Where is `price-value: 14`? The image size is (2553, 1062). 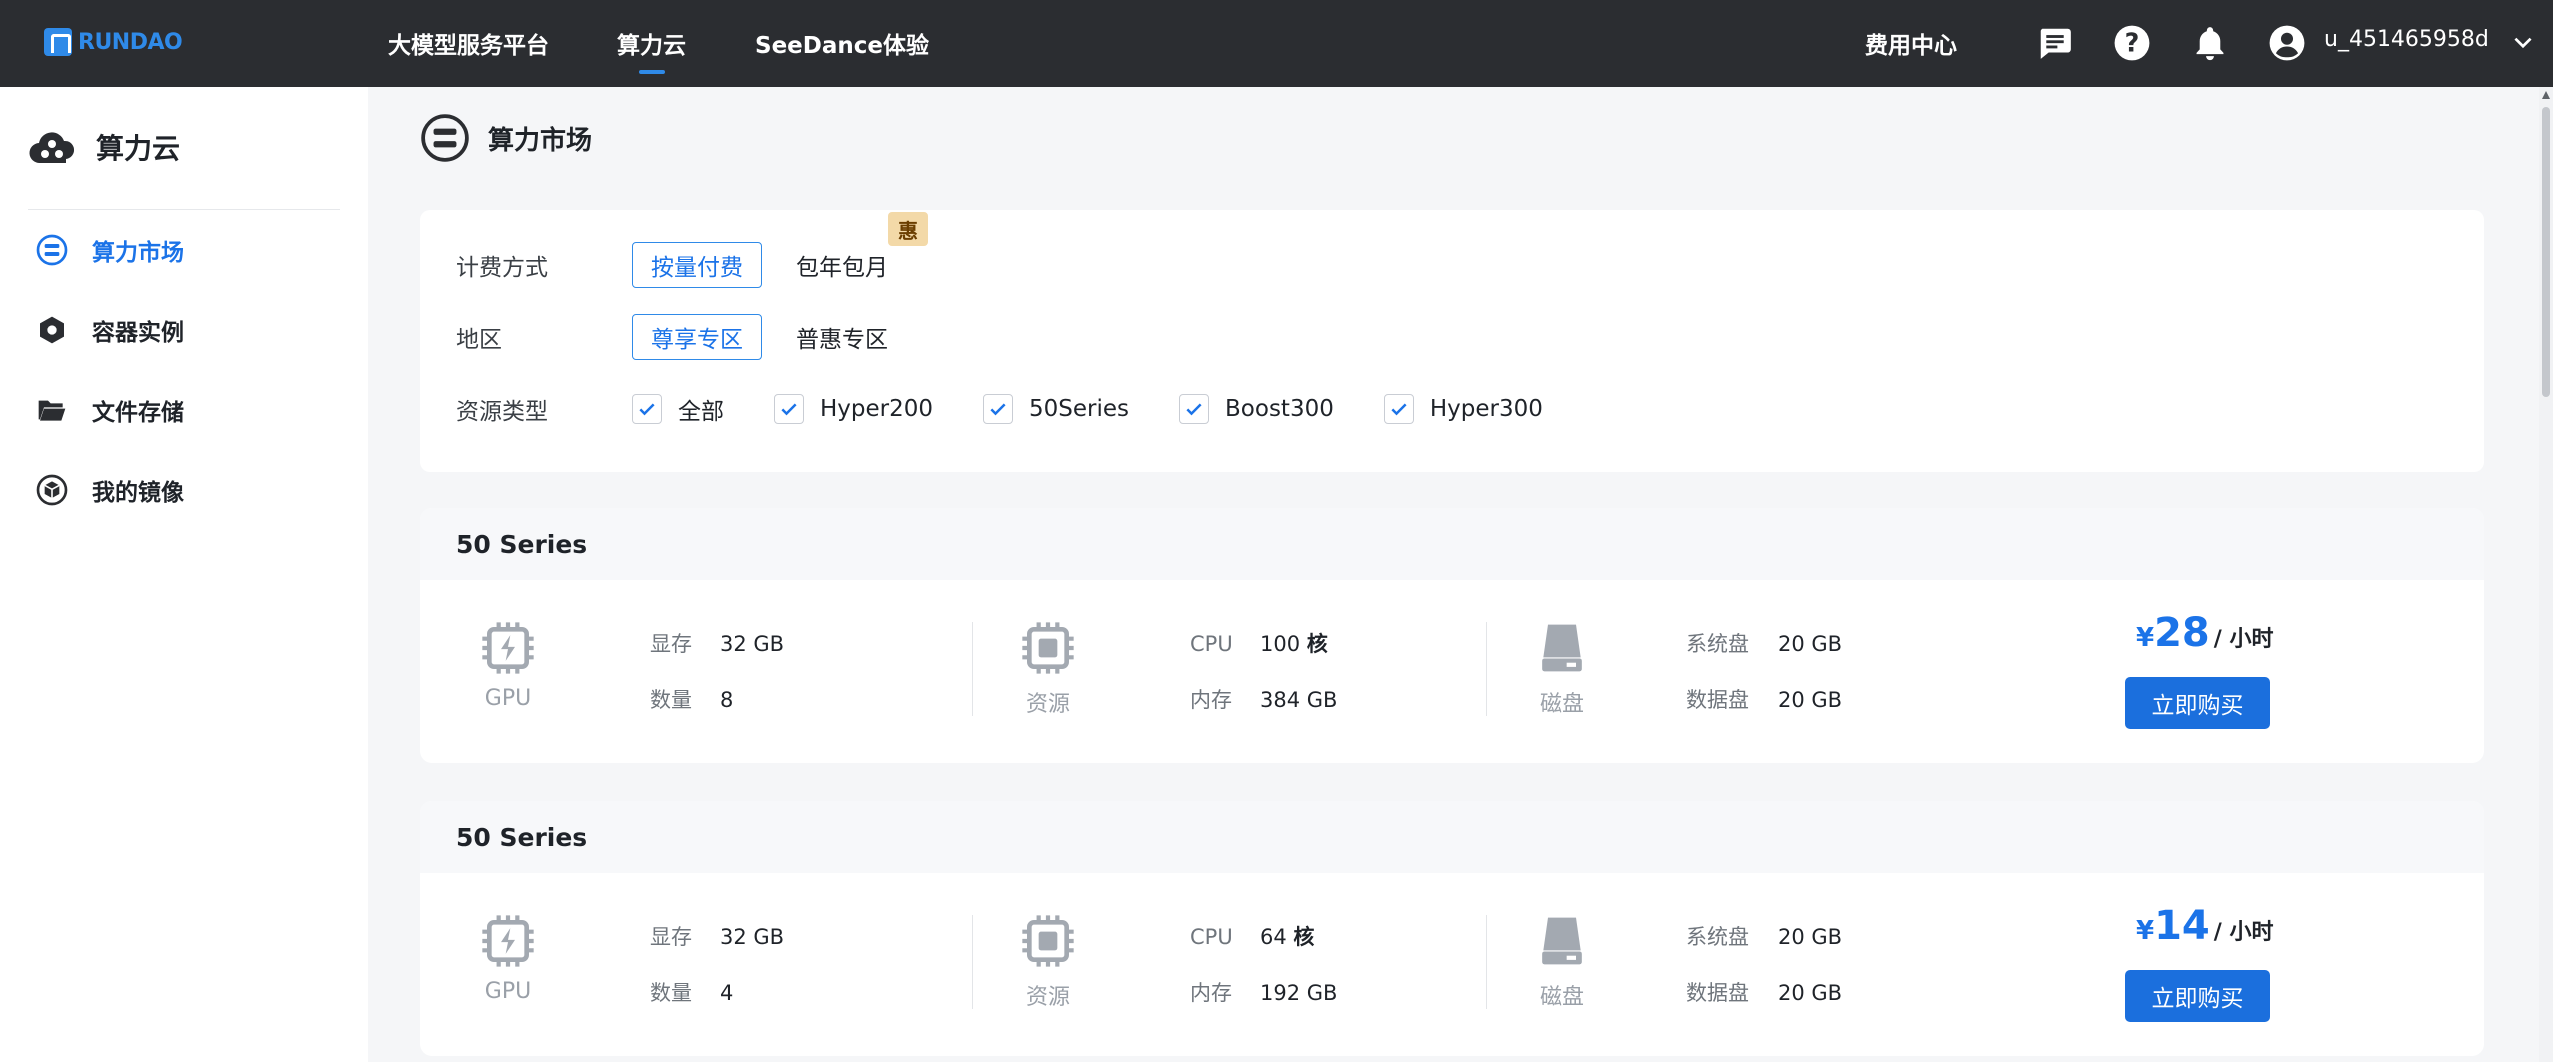
price-value: 14 is located at coordinates (2182, 926).